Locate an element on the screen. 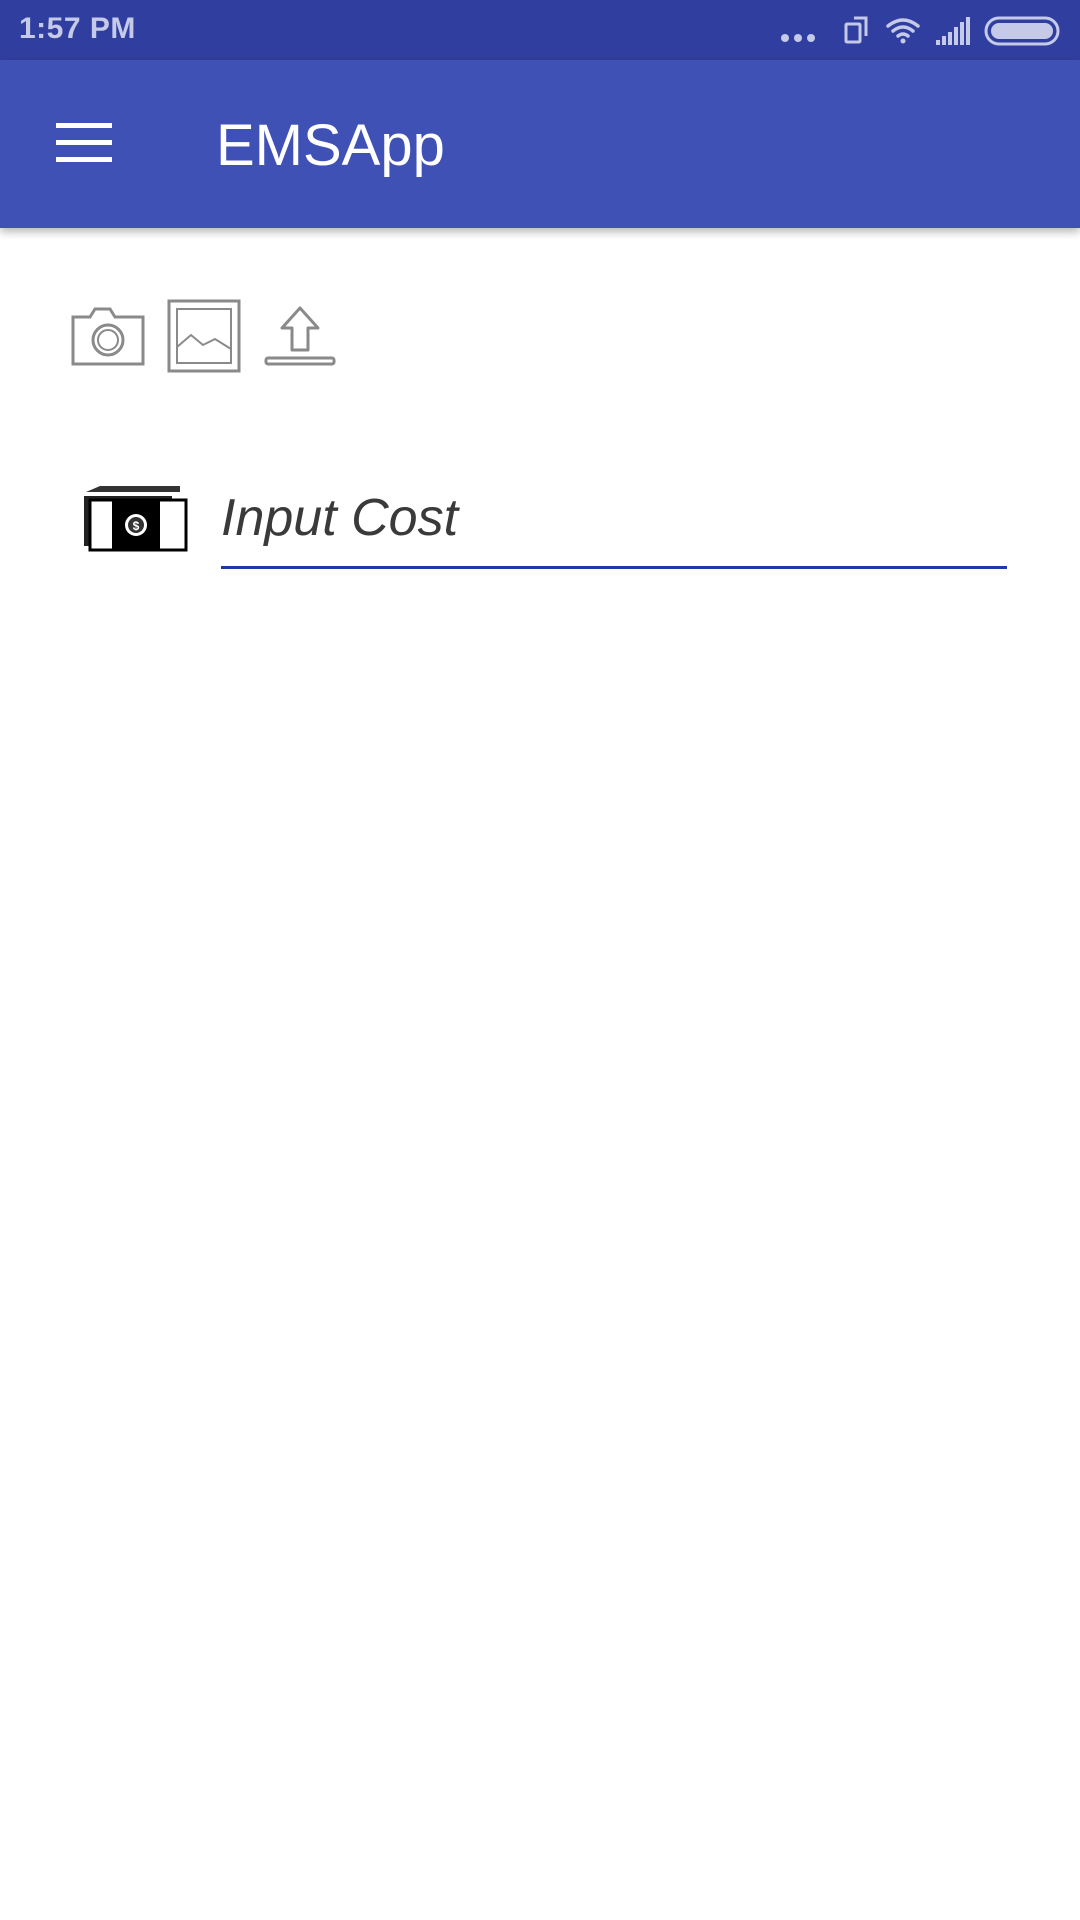  upload-button is located at coordinates (300, 336).